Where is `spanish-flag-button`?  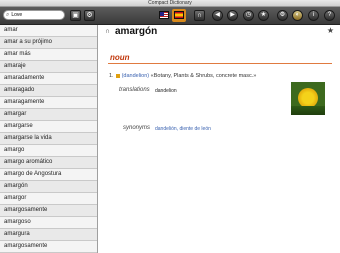 spanish-flag-button is located at coordinates (179, 15).